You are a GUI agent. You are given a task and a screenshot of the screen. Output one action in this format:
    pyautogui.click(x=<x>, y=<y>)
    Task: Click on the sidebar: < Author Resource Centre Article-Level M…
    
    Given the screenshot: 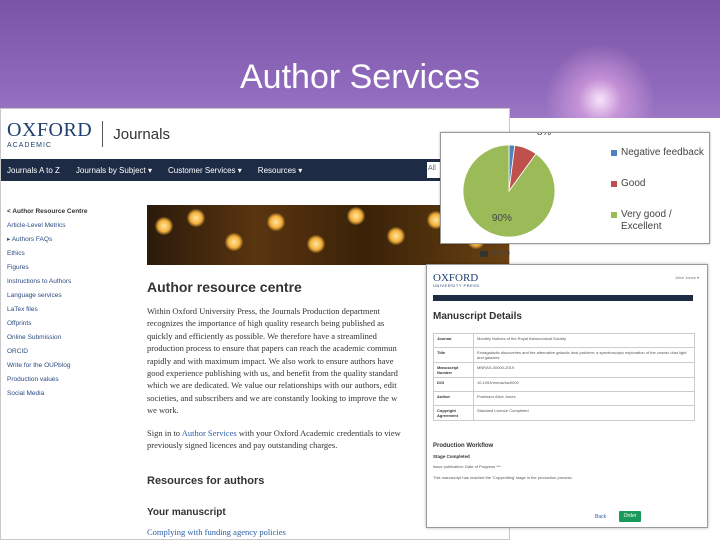 What is the action you would take?
    pyautogui.click(x=62, y=303)
    